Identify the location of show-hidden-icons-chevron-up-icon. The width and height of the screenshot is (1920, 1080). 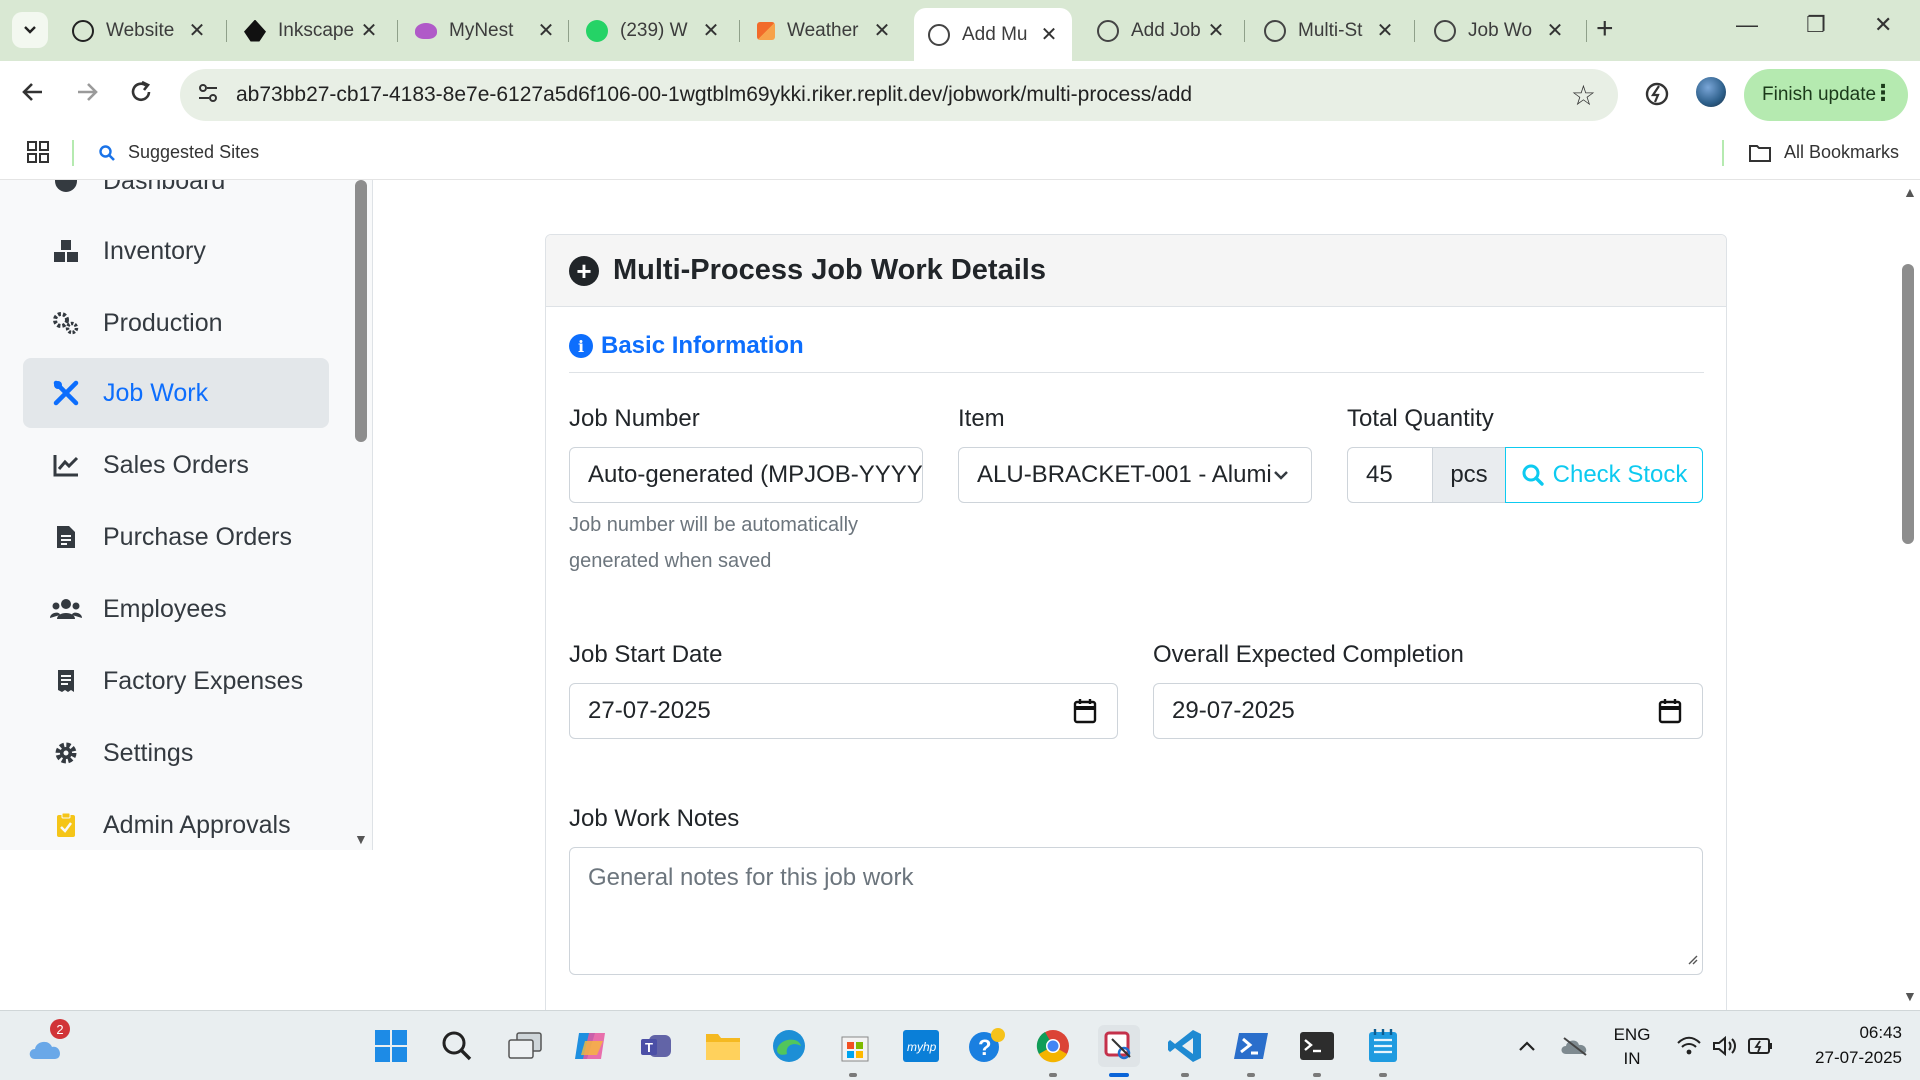
(1527, 1046).